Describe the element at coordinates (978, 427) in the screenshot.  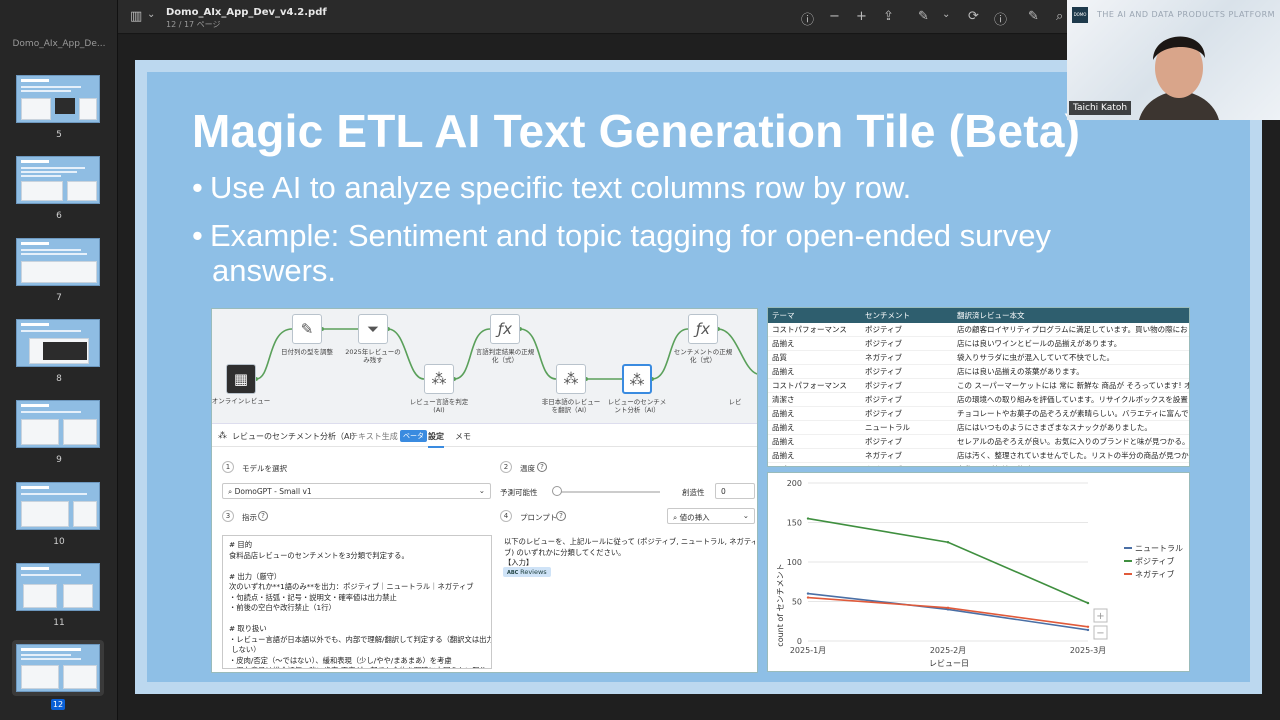
I see `table-row: 品揃え ニュートラル 店にはいつものようにさまざまなスナックがありました。` at that location.